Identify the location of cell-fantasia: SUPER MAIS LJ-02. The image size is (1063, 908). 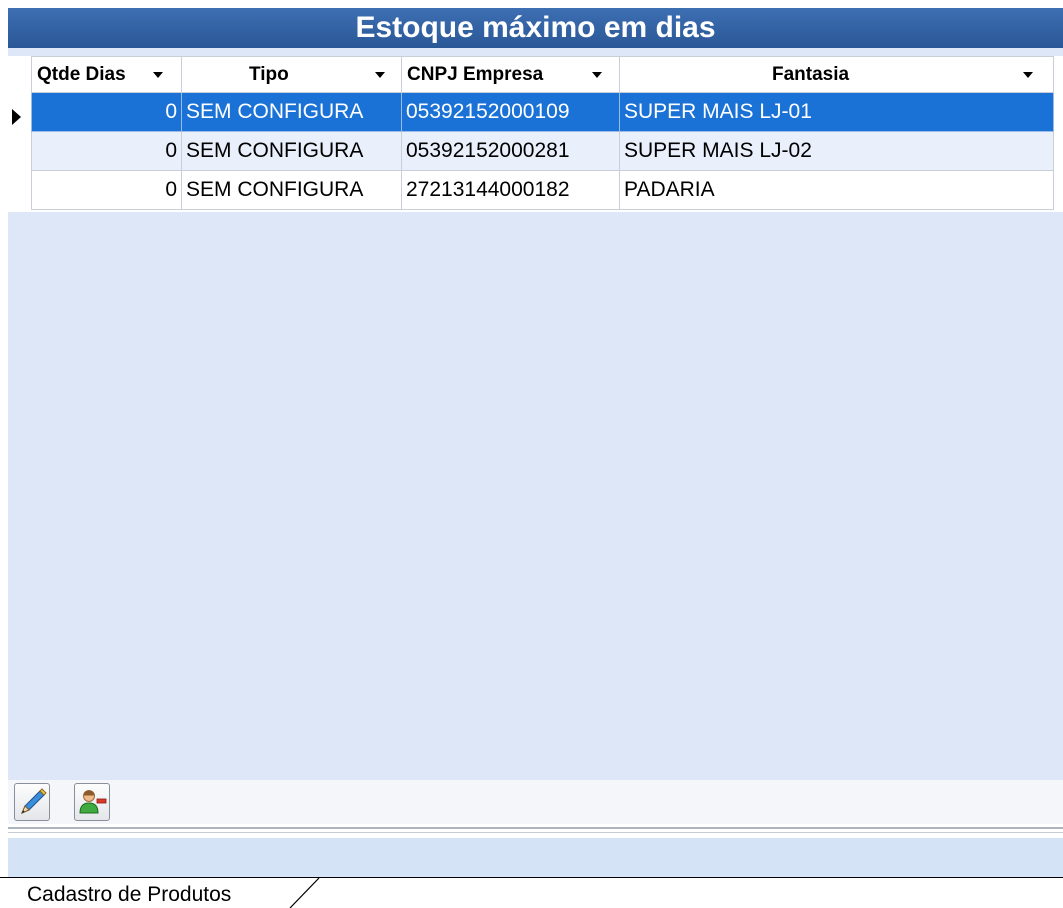
(836, 151).